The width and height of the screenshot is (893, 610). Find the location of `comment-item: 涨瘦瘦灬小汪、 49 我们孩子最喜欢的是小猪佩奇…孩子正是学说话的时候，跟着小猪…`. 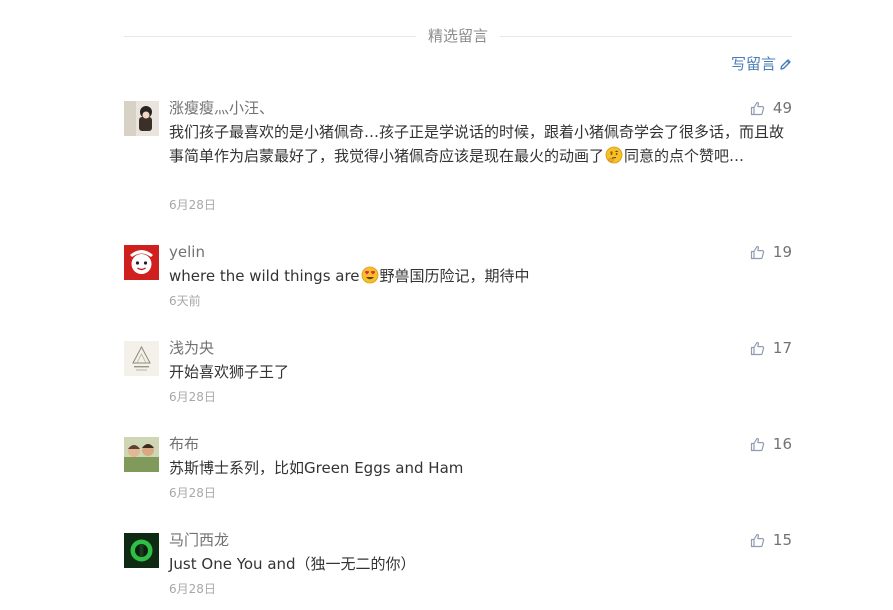

comment-item: 涨瘦瘦灬小汪、 49 我们孩子最喜欢的是小猪佩奇…孩子正是学说话的时候，跟着小猪… is located at coordinates (458, 157).